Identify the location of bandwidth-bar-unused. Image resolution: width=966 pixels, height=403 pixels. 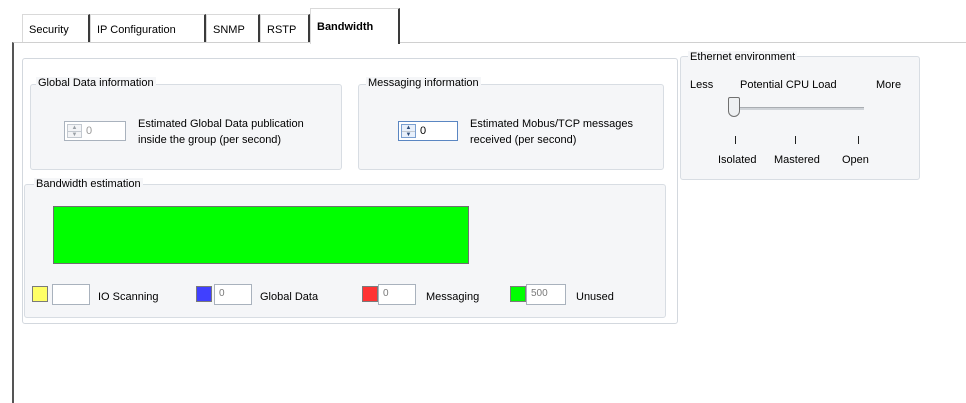
(261, 235).